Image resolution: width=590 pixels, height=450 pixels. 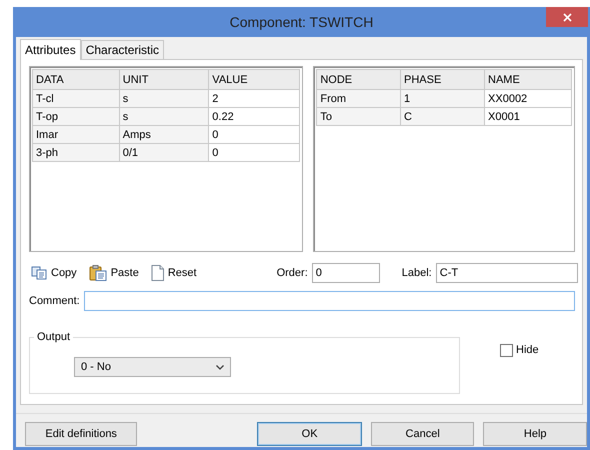 I want to click on order-field: 0, so click(x=346, y=273).